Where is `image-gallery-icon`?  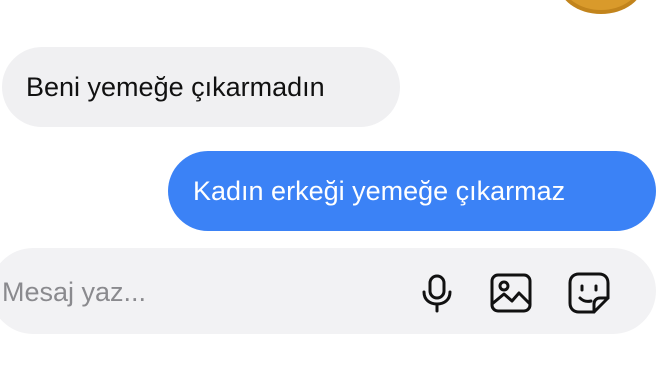 image-gallery-icon is located at coordinates (511, 293).